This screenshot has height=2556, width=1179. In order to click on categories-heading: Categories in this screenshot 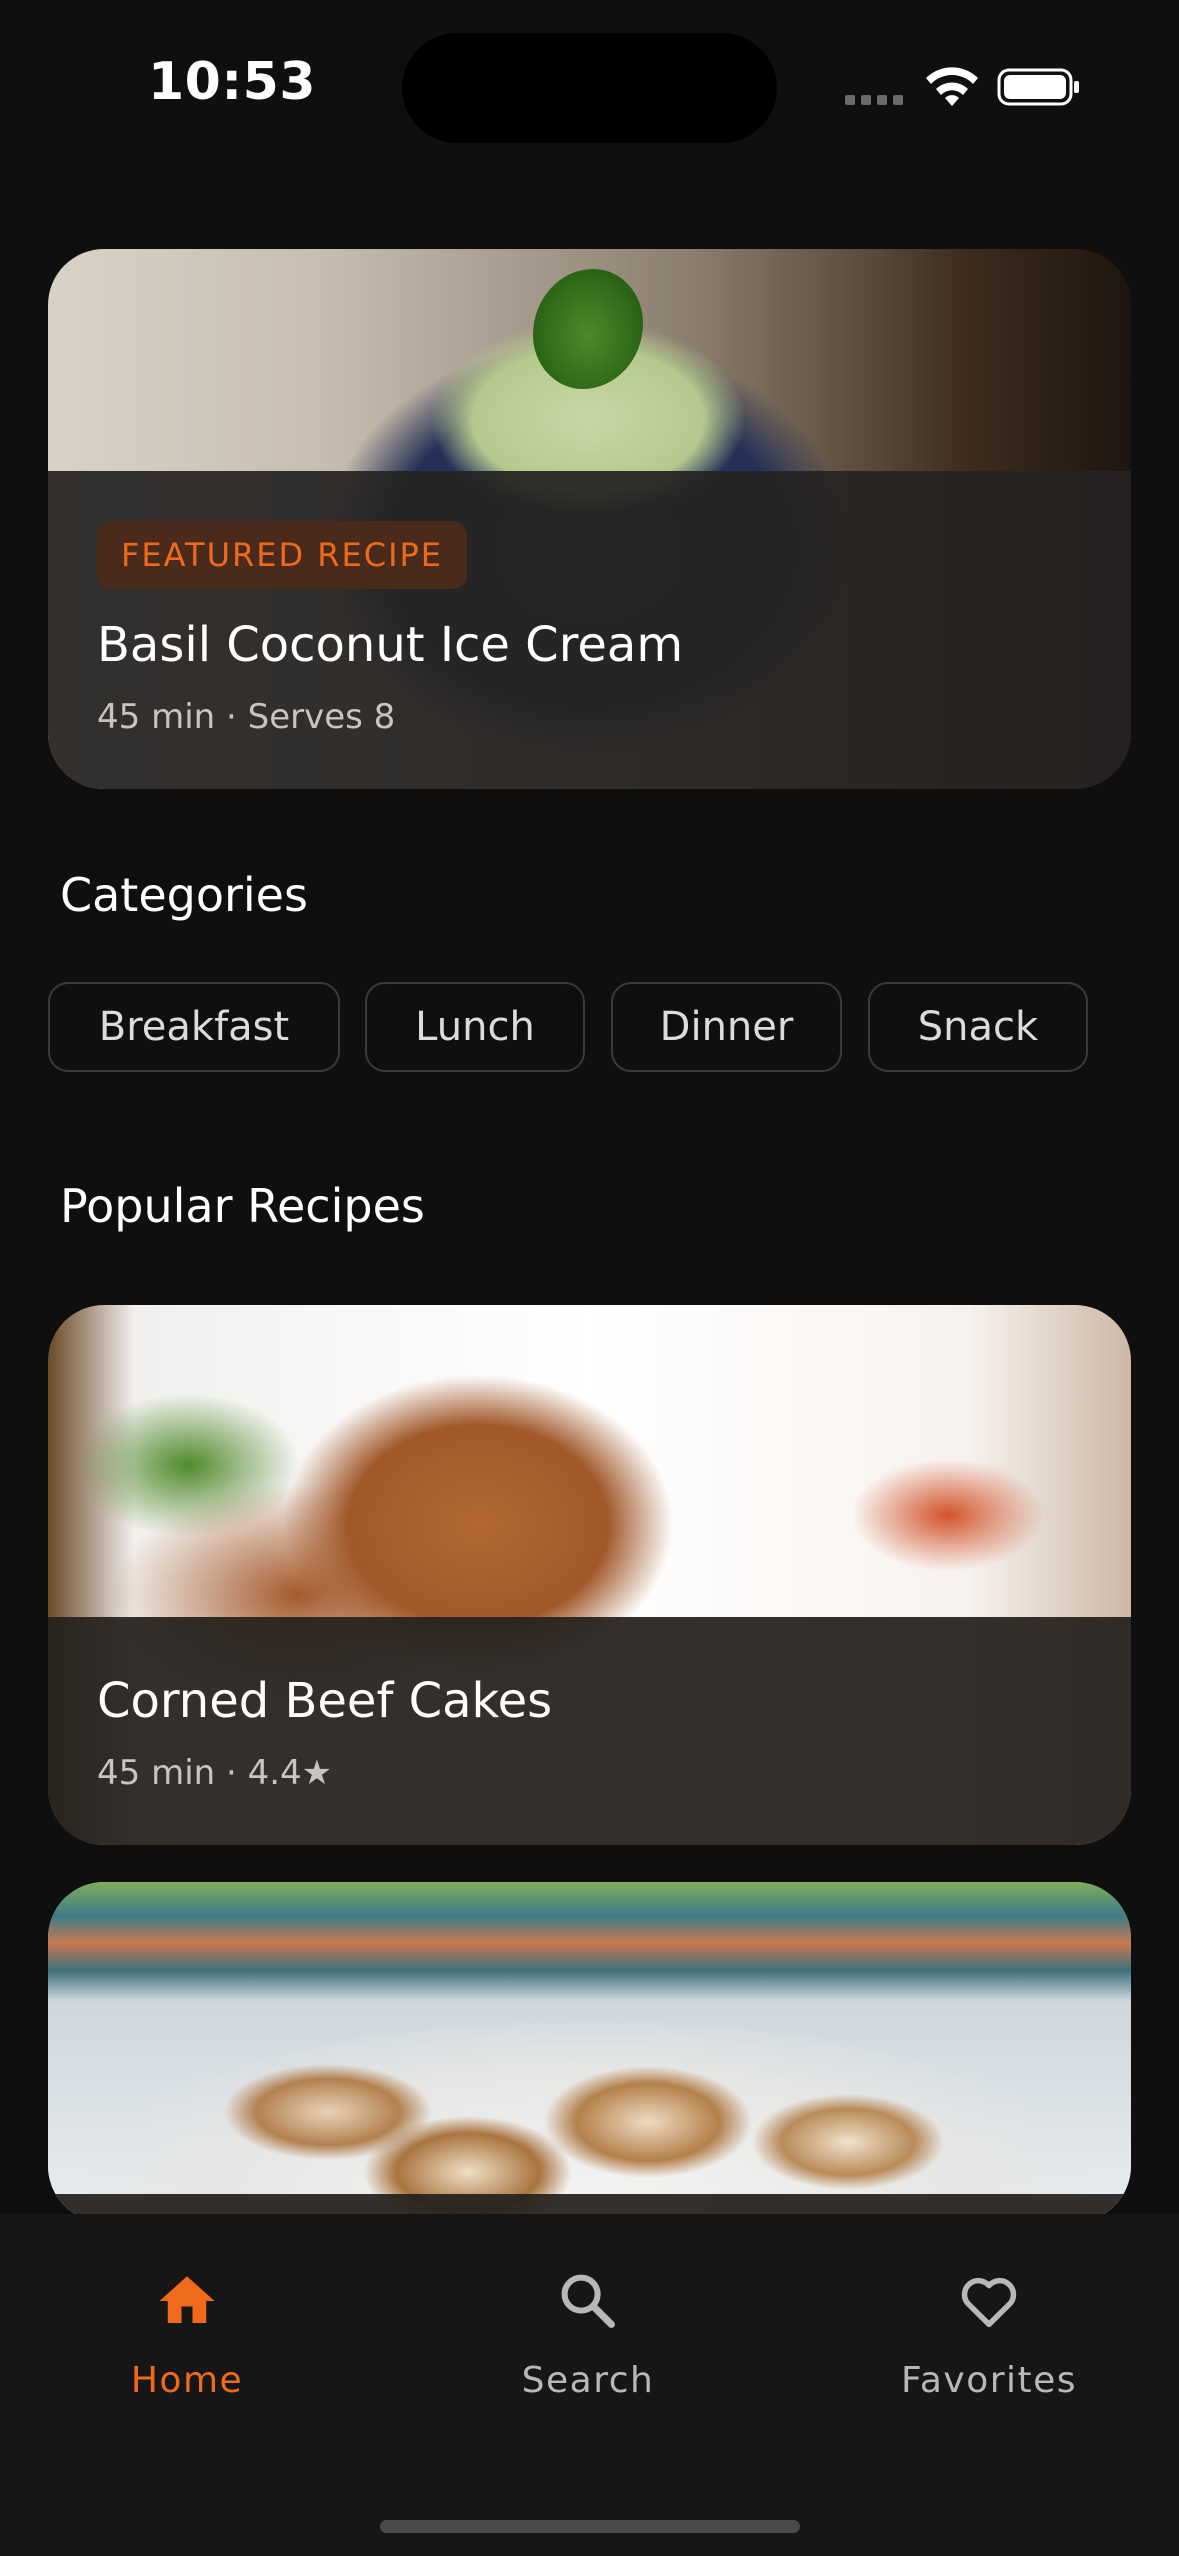, I will do `click(184, 895)`.